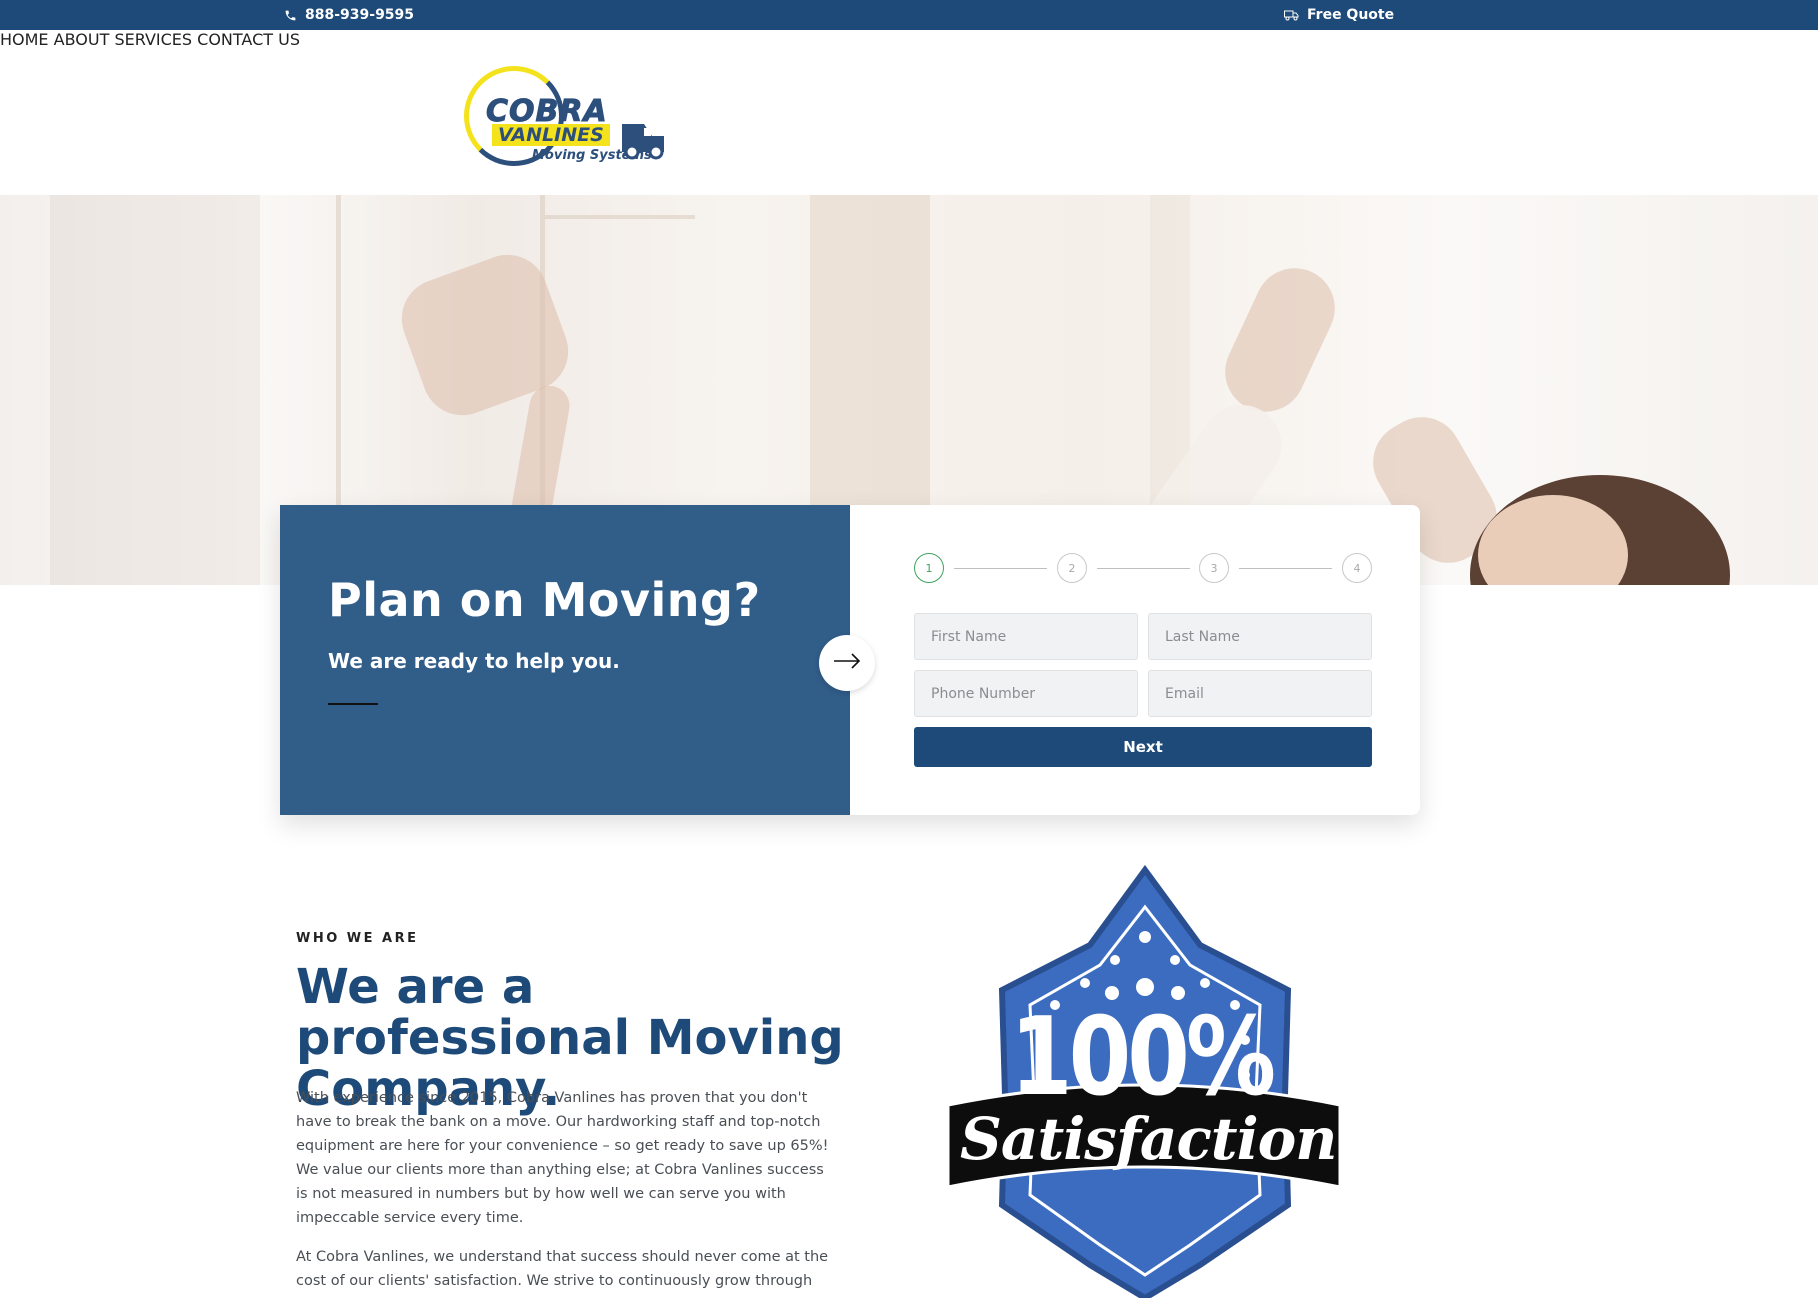  I want to click on main-nav: HOME ABOUT SERVICES CONTACT US, so click(909, 39).